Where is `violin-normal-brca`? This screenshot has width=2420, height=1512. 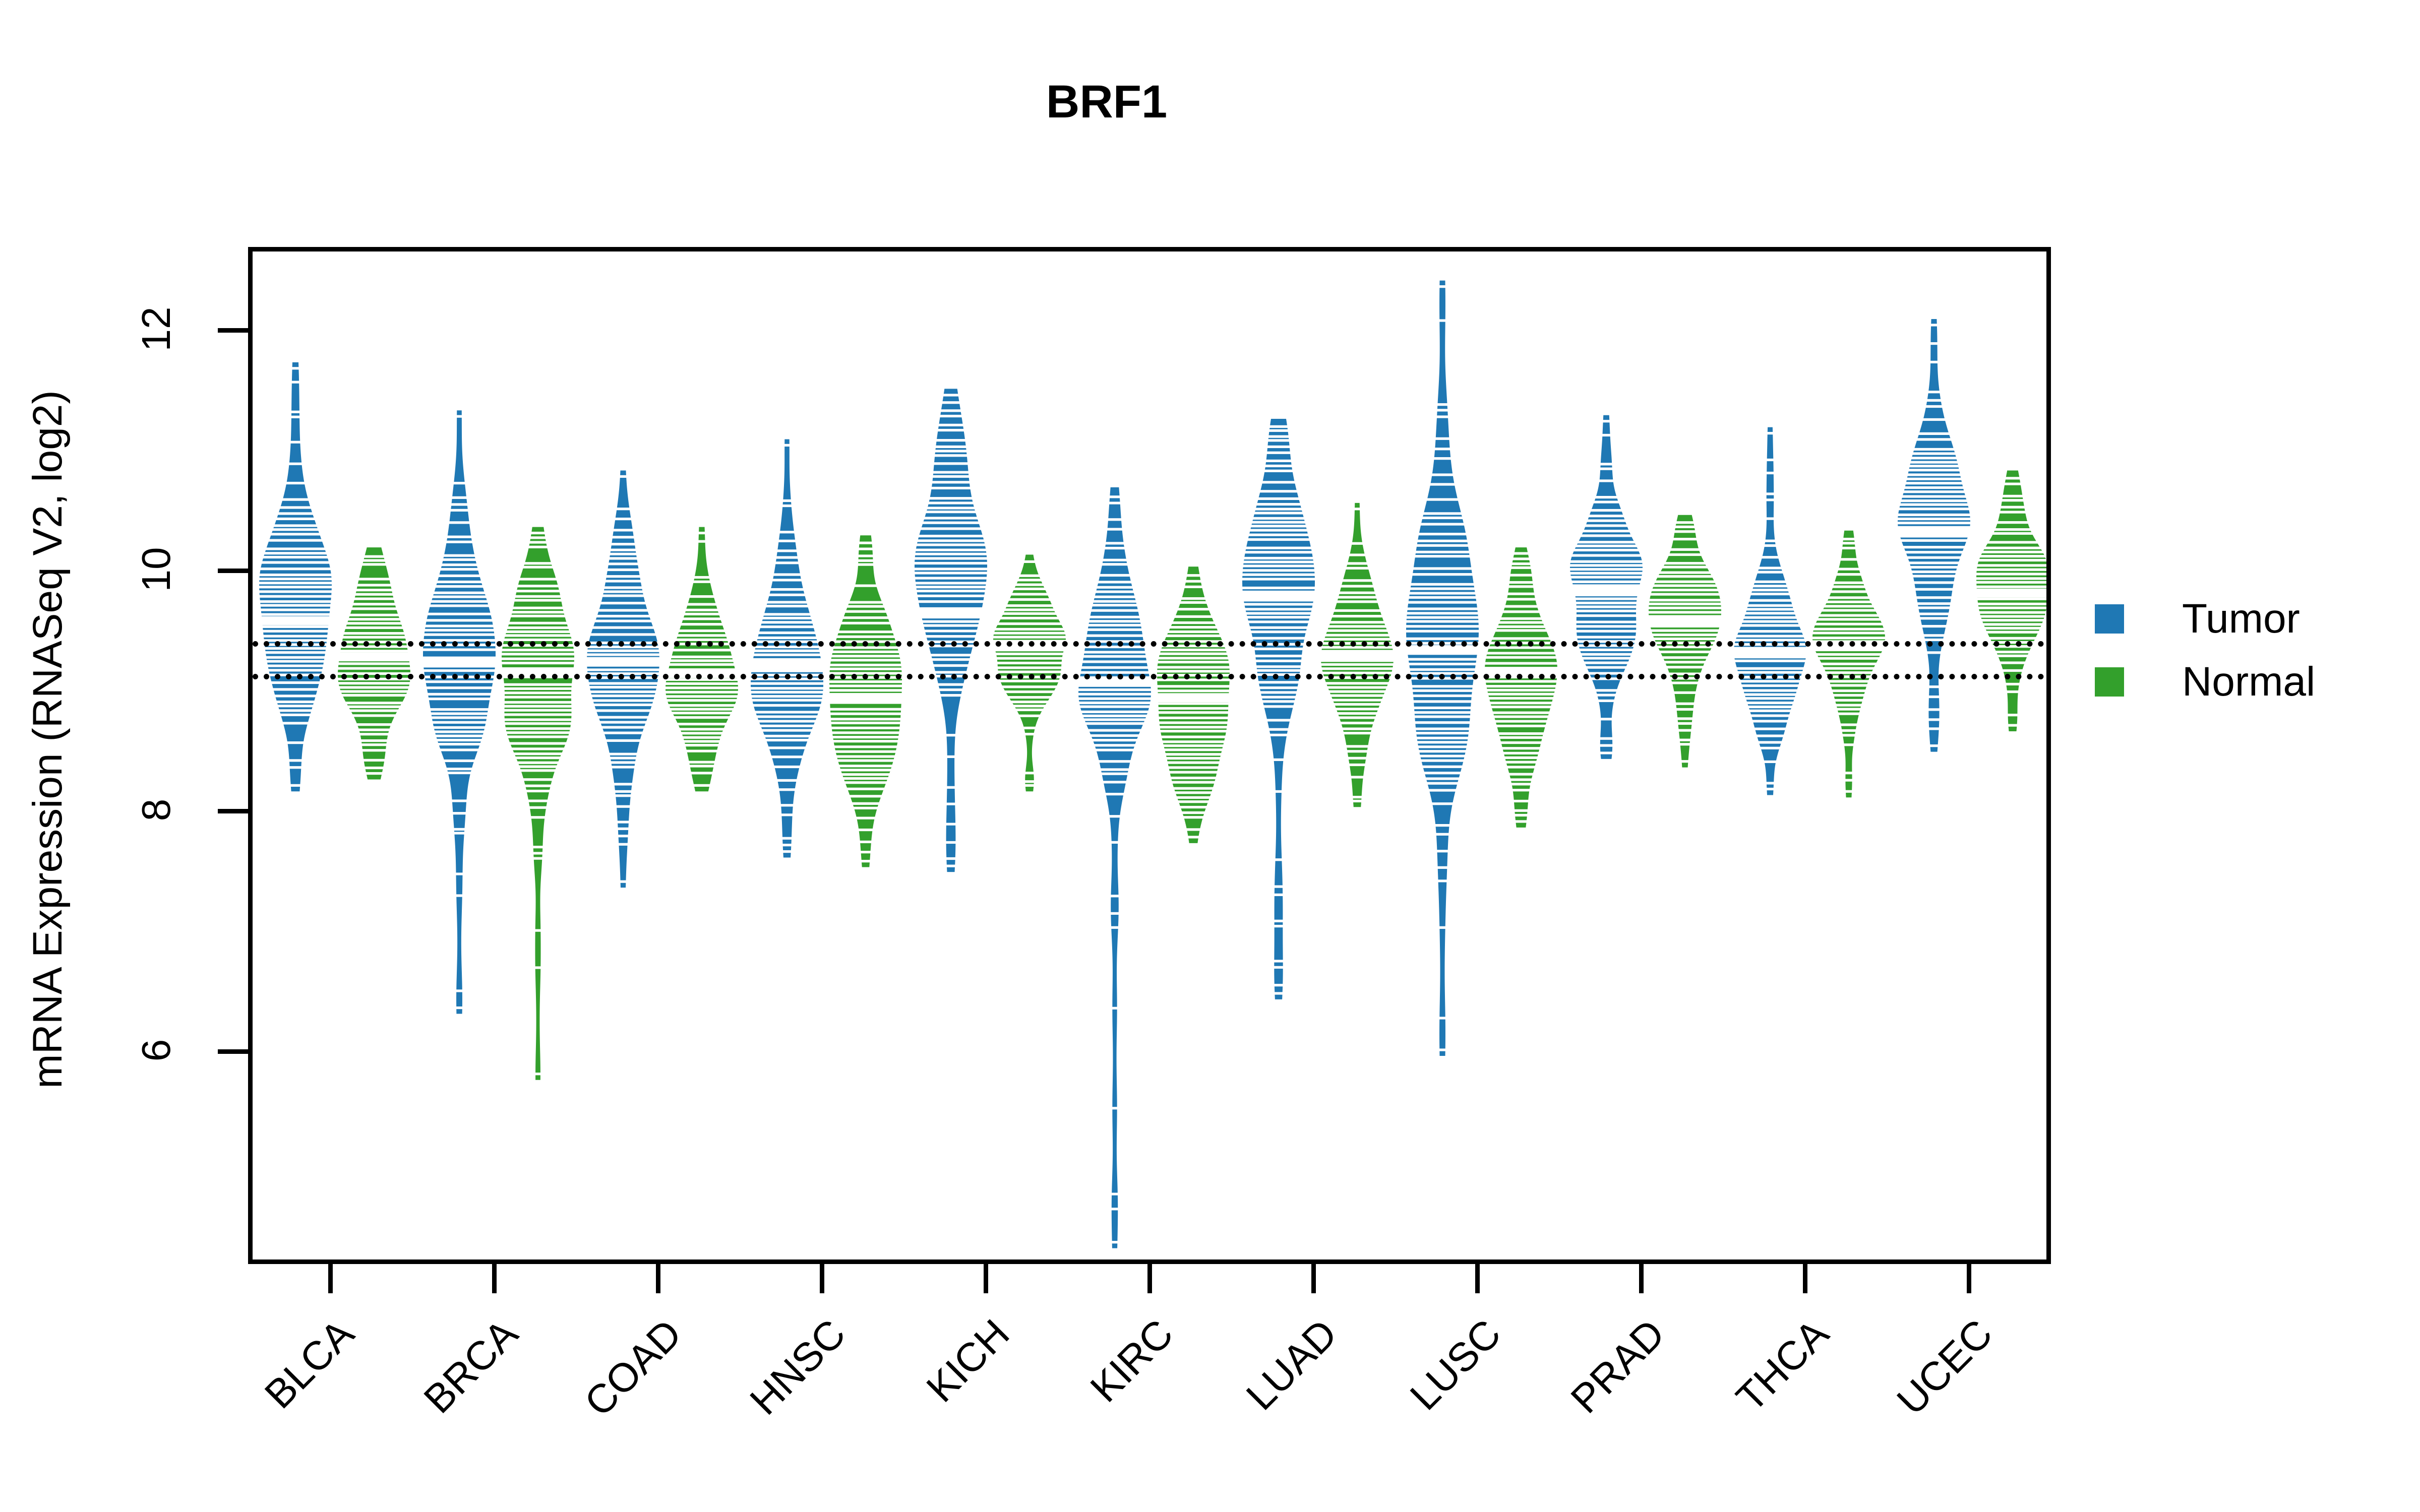
violin-normal-brca is located at coordinates (538, 755).